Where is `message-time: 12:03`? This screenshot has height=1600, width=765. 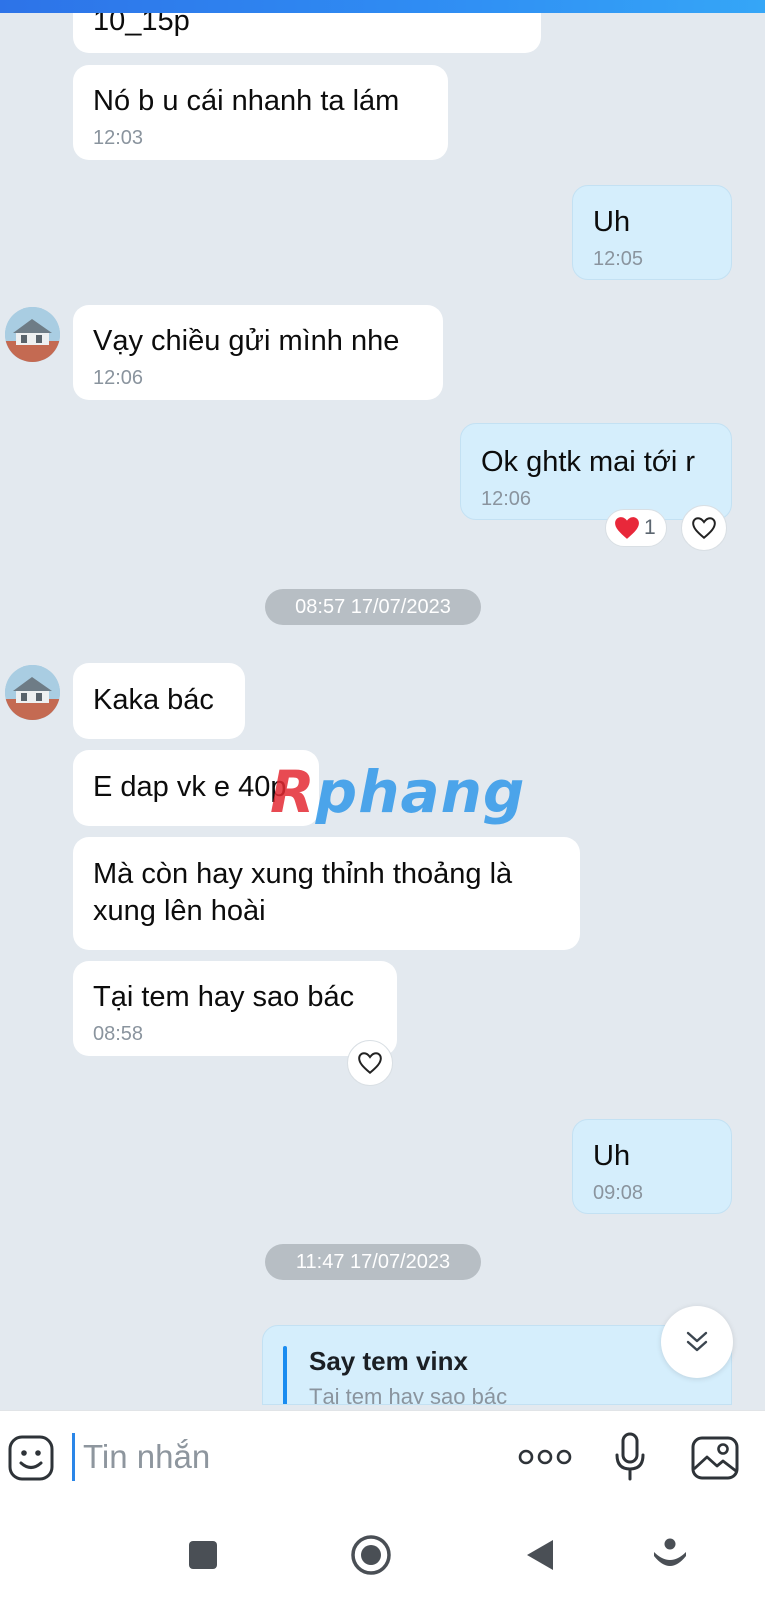 message-time: 12:03 is located at coordinates (118, 138).